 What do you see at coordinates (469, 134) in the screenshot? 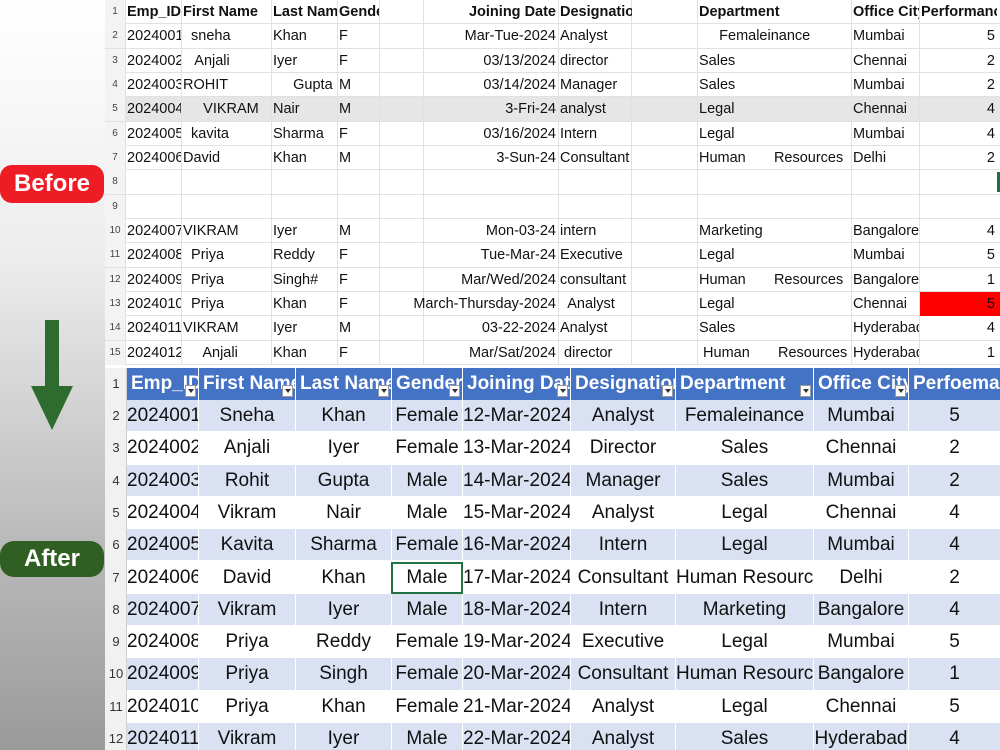
I see `cell: 03/16/2024` at bounding box center [469, 134].